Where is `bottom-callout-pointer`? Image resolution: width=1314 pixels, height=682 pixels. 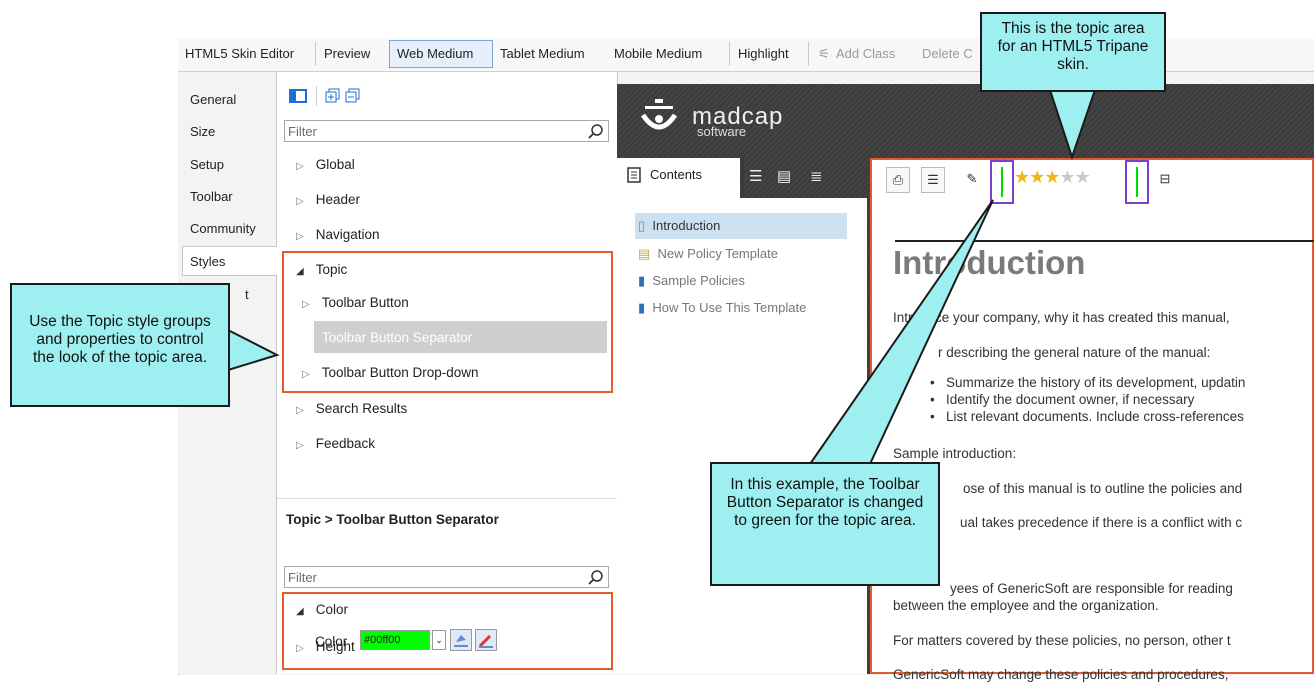 bottom-callout-pointer is located at coordinates (901, 332).